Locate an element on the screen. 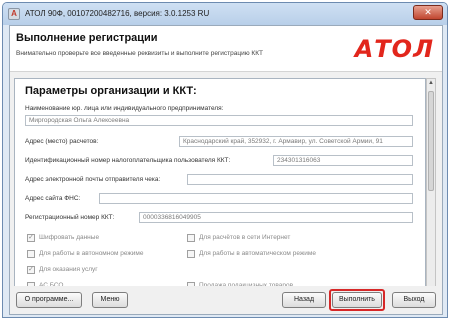 The width and height of the screenshot is (450, 320). address-label: Адрес (место) расчетов: is located at coordinates (62, 141).